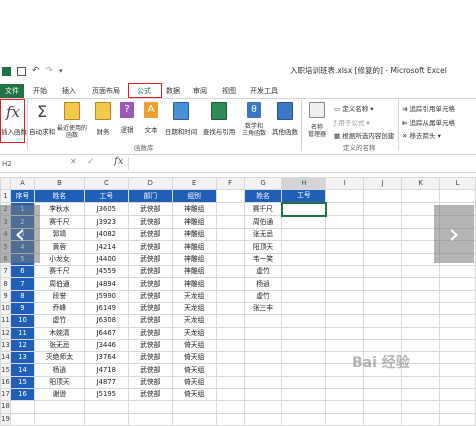  Describe the element at coordinates (5, 183) in the screenshot. I see `select-all-corner` at that location.